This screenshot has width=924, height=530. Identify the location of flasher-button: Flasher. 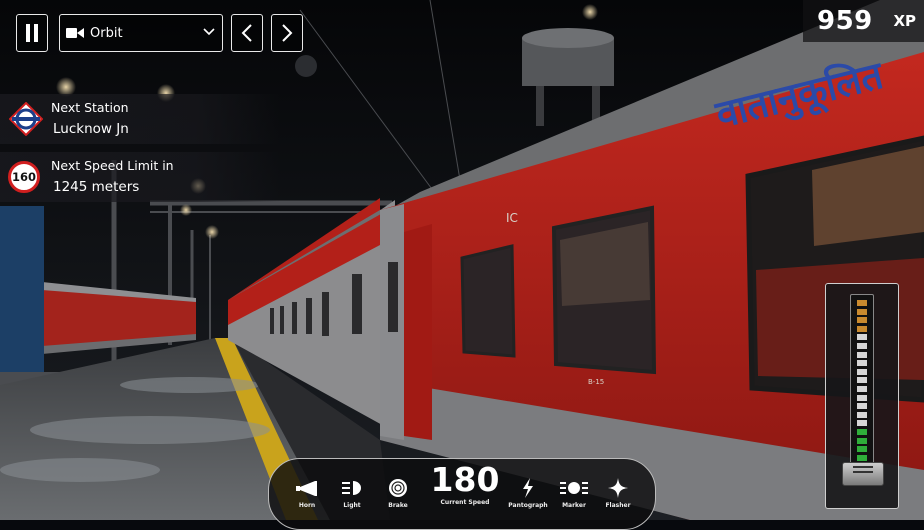
(618, 492).